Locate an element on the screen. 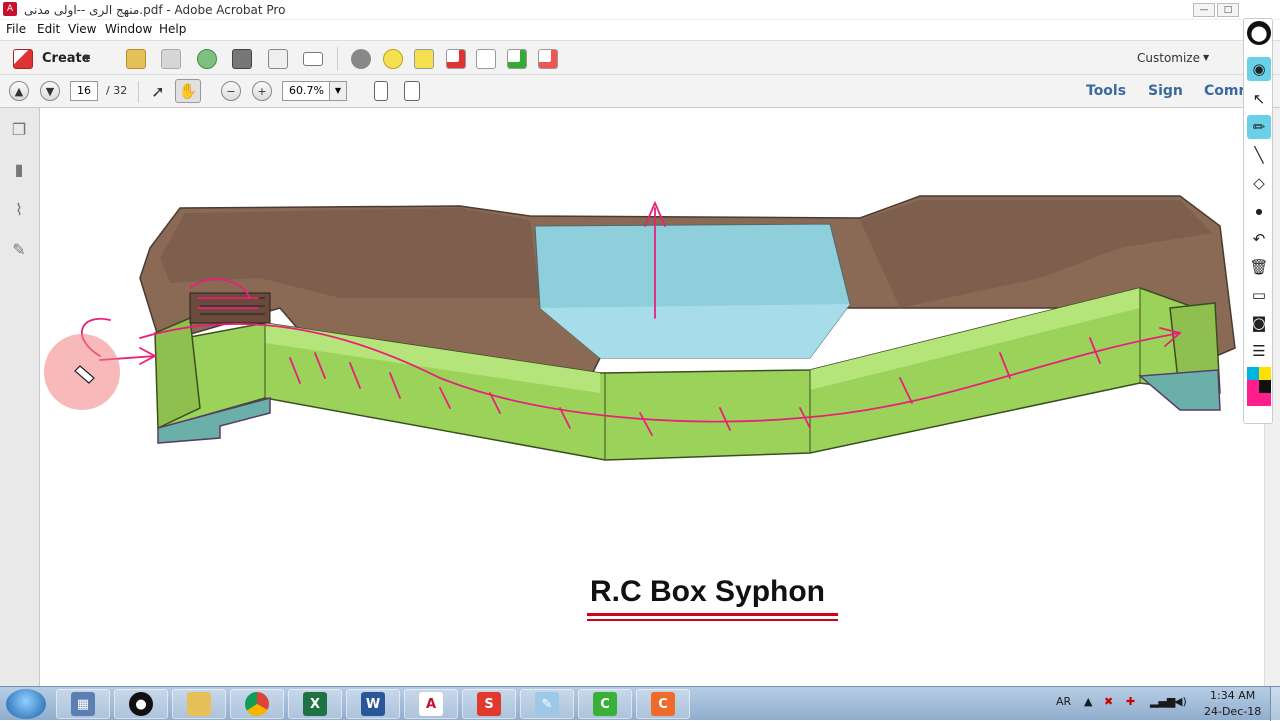 The image size is (1280, 721). taskbar-acrobat: A is located at coordinates (431, 704).